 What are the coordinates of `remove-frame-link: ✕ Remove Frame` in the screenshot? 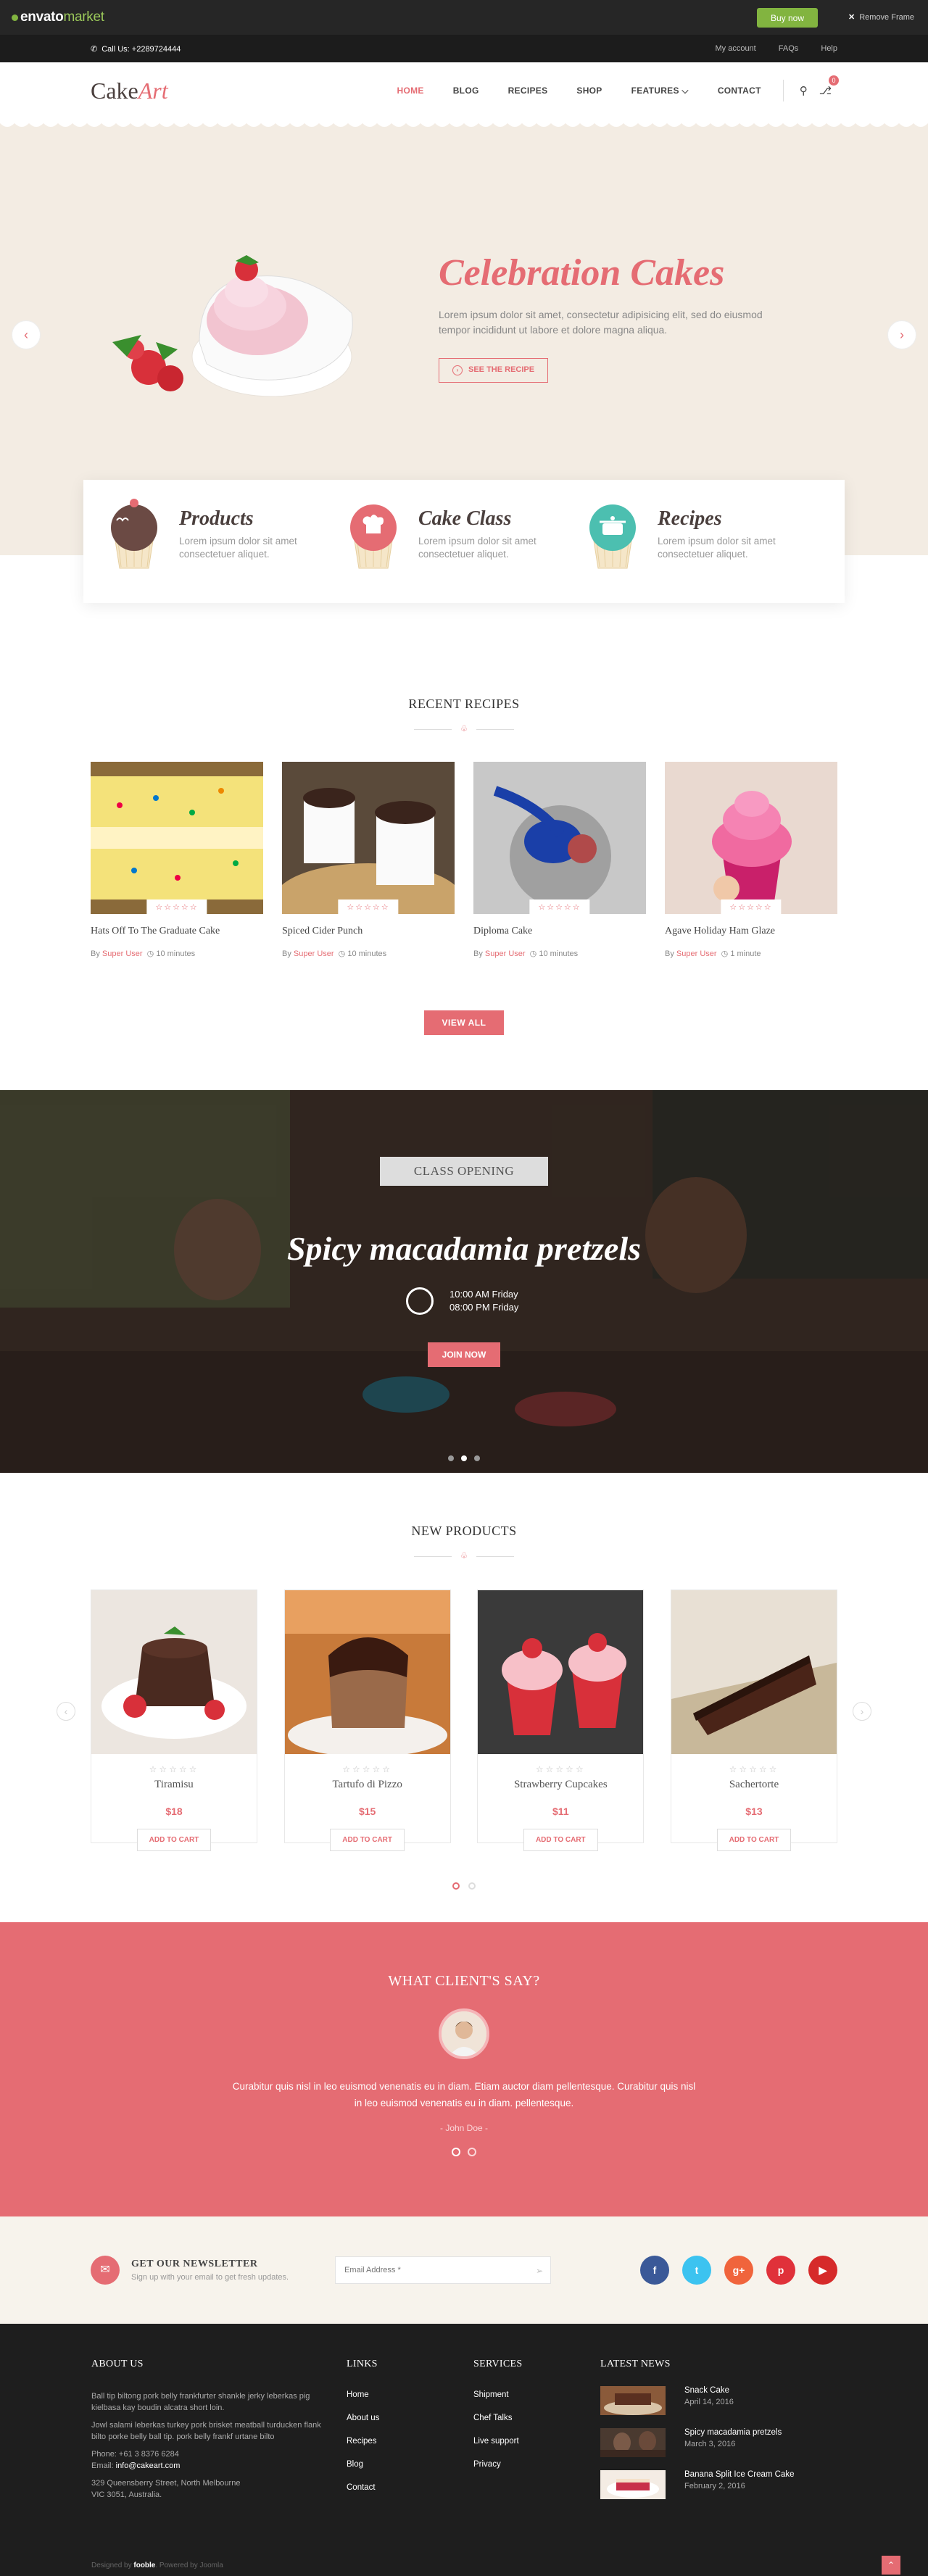 It's located at (881, 17).